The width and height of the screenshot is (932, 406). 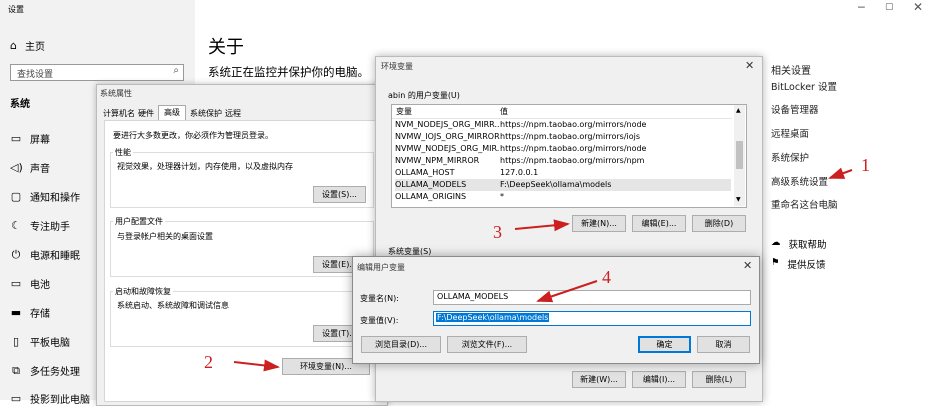 I want to click on annotation-number-3: 3, so click(x=497, y=232).